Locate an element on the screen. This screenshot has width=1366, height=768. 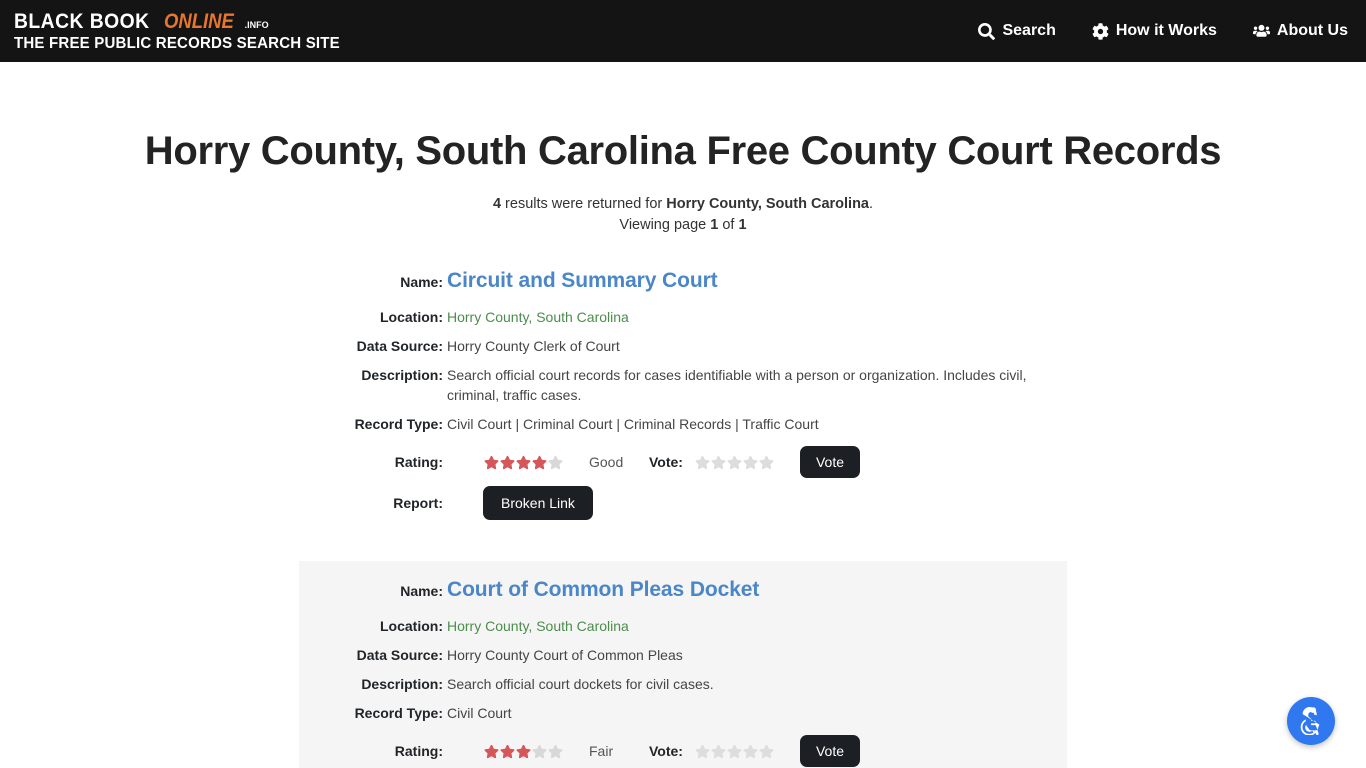
nav-item-search: Search is located at coordinates (1017, 31).